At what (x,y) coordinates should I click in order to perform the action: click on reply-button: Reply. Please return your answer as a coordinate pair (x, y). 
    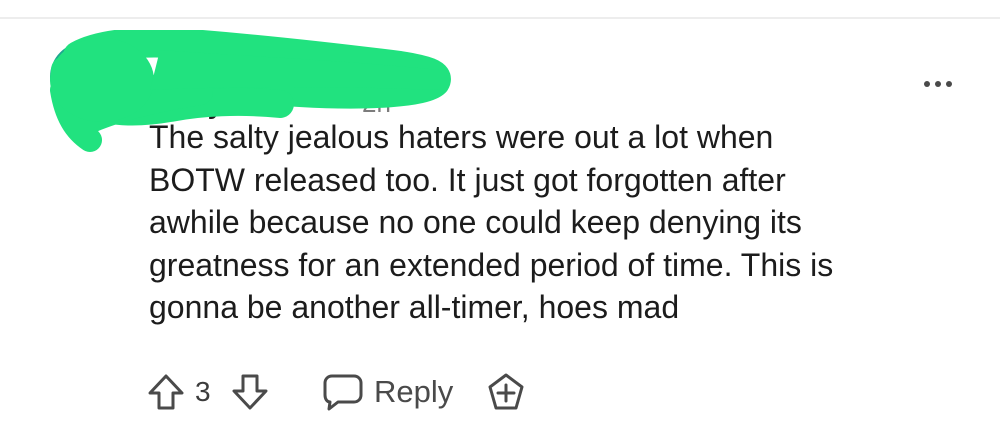
    Looking at the image, I should click on (387, 392).